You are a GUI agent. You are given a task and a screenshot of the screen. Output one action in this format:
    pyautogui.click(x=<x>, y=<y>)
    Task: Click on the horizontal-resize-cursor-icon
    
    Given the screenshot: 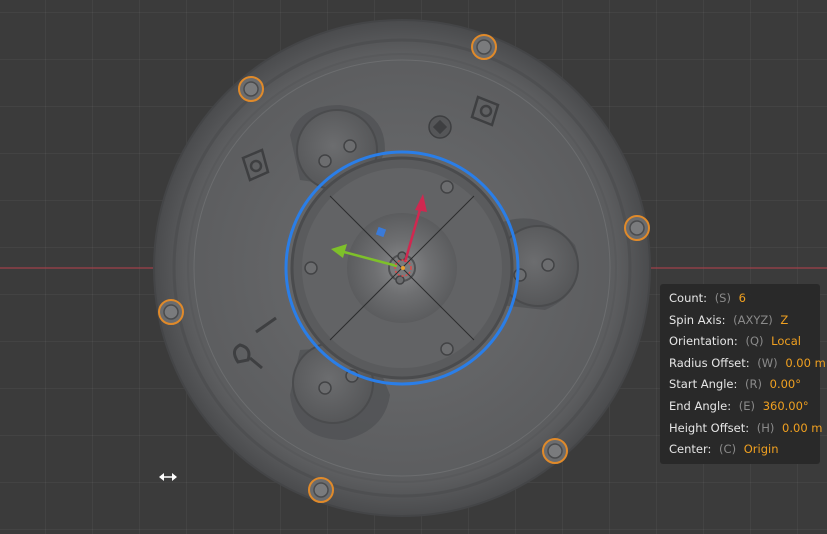 What is the action you would take?
    pyautogui.click(x=168, y=477)
    